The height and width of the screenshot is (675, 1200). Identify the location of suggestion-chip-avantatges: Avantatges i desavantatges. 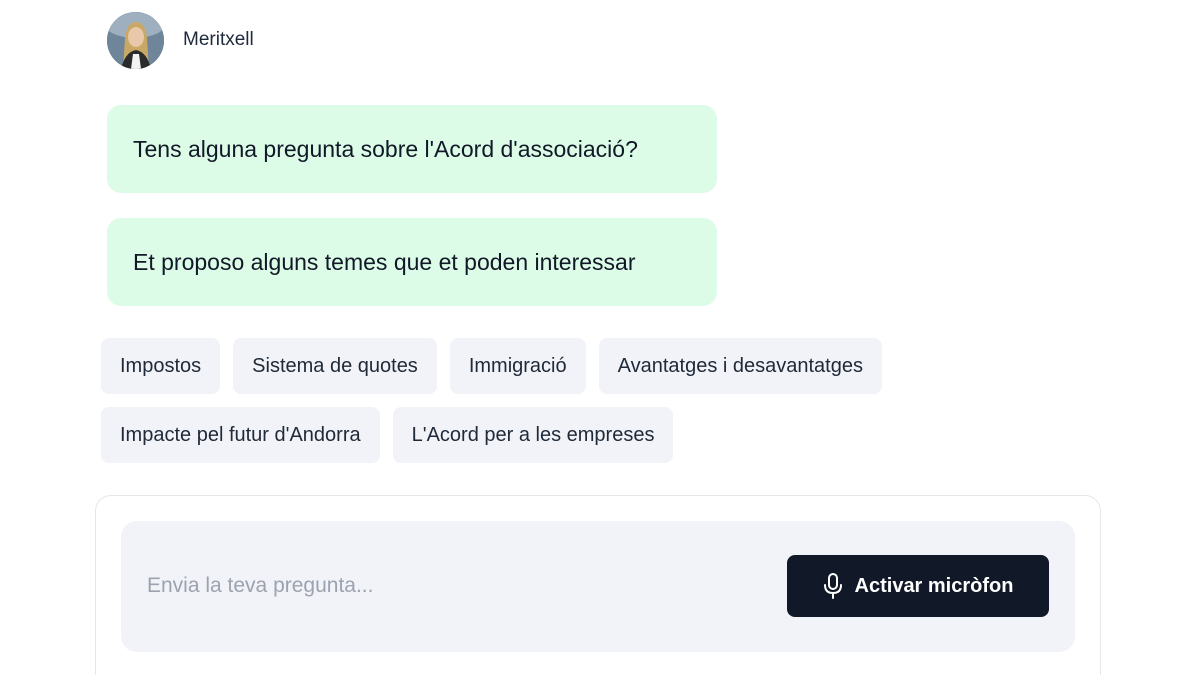
(740, 366).